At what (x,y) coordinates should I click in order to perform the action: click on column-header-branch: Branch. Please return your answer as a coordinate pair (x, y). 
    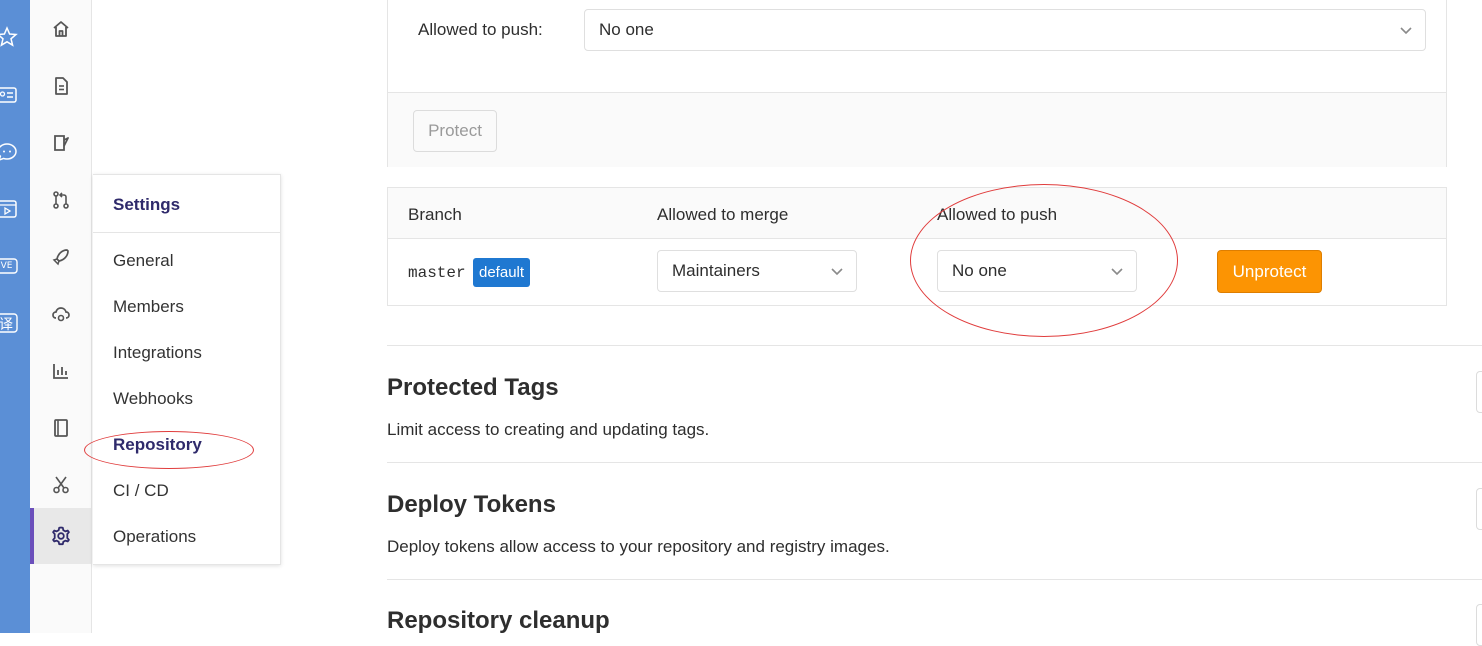
    Looking at the image, I should click on (435, 214).